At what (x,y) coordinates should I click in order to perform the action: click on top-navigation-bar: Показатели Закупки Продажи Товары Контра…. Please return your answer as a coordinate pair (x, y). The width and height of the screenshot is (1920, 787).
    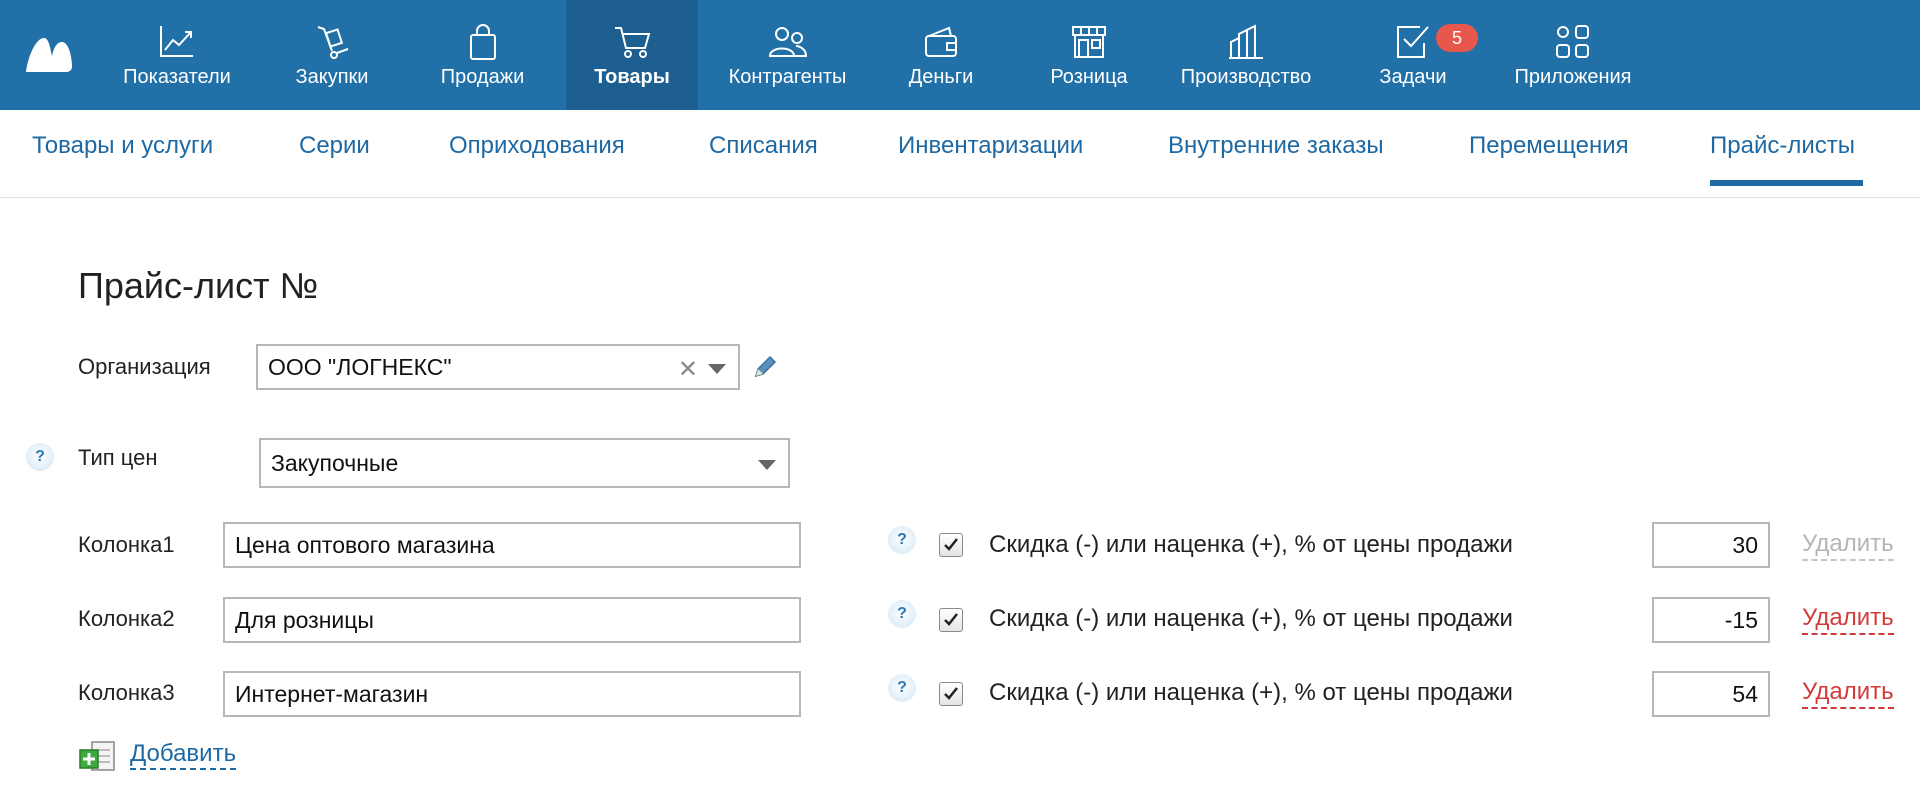
    Looking at the image, I should click on (960, 55).